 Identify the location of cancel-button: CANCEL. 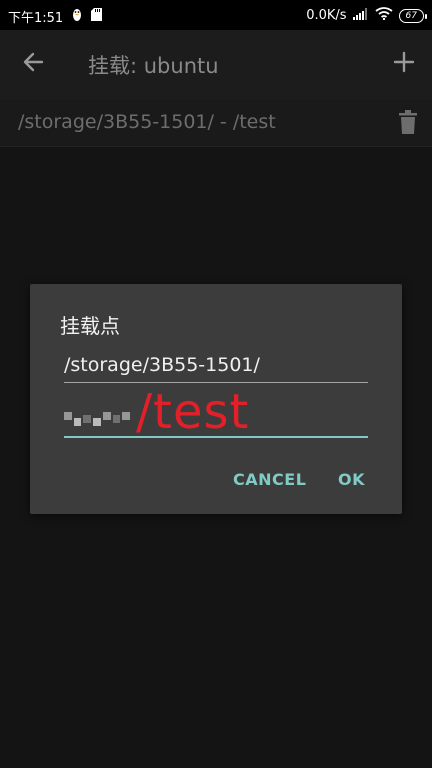
(269, 479).